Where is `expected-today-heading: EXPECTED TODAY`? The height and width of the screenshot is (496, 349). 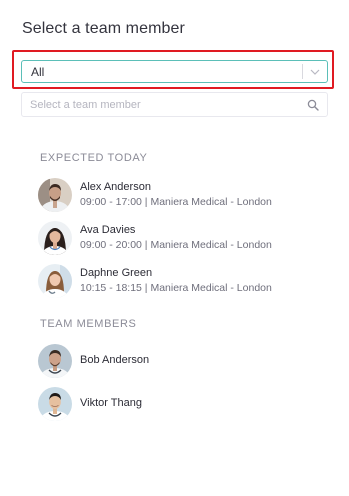 expected-today-heading: EXPECTED TODAY is located at coordinates (94, 158).